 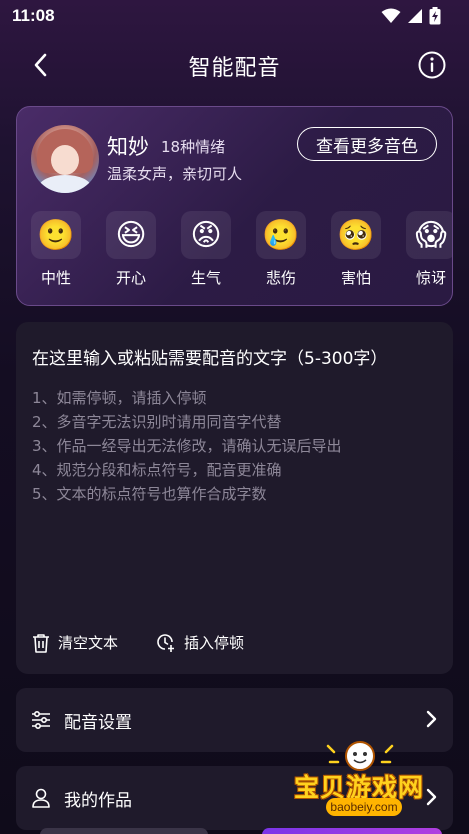 What do you see at coordinates (352, 831) in the screenshot?
I see `bottom-primary-button` at bounding box center [352, 831].